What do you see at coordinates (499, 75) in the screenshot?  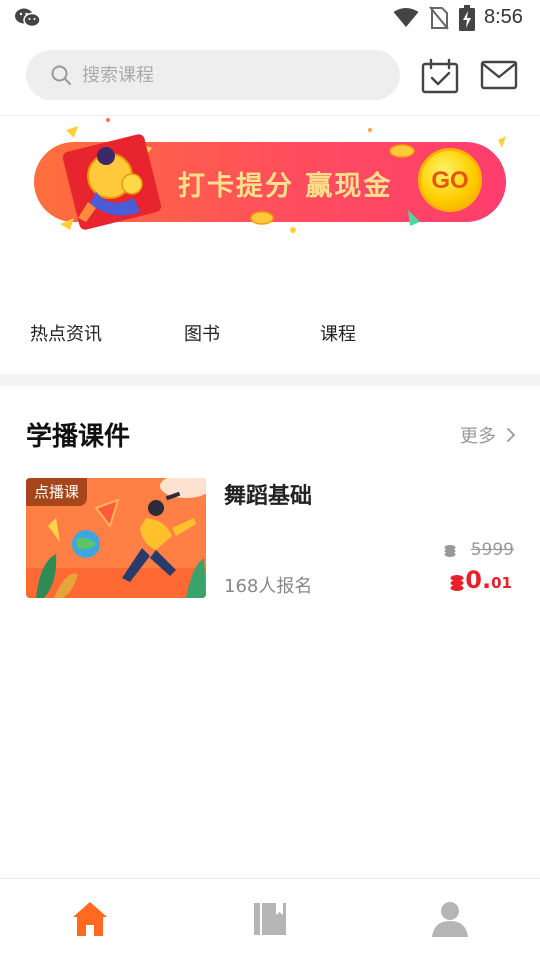 I see `mail-icon` at bounding box center [499, 75].